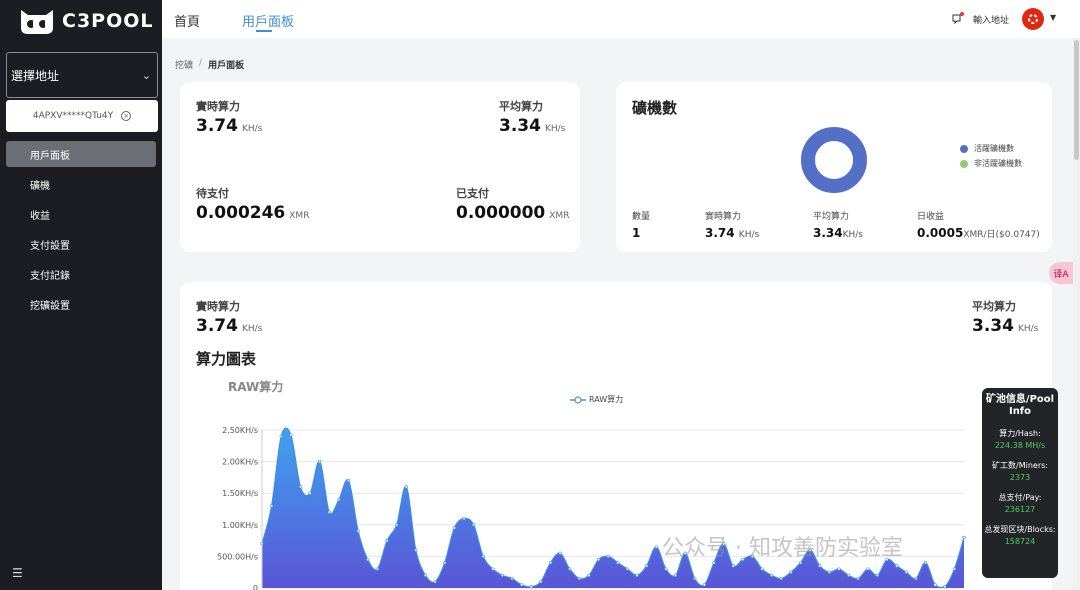 The height and width of the screenshot is (590, 1080). What do you see at coordinates (958, 18) in the screenshot?
I see `notification-icon` at bounding box center [958, 18].